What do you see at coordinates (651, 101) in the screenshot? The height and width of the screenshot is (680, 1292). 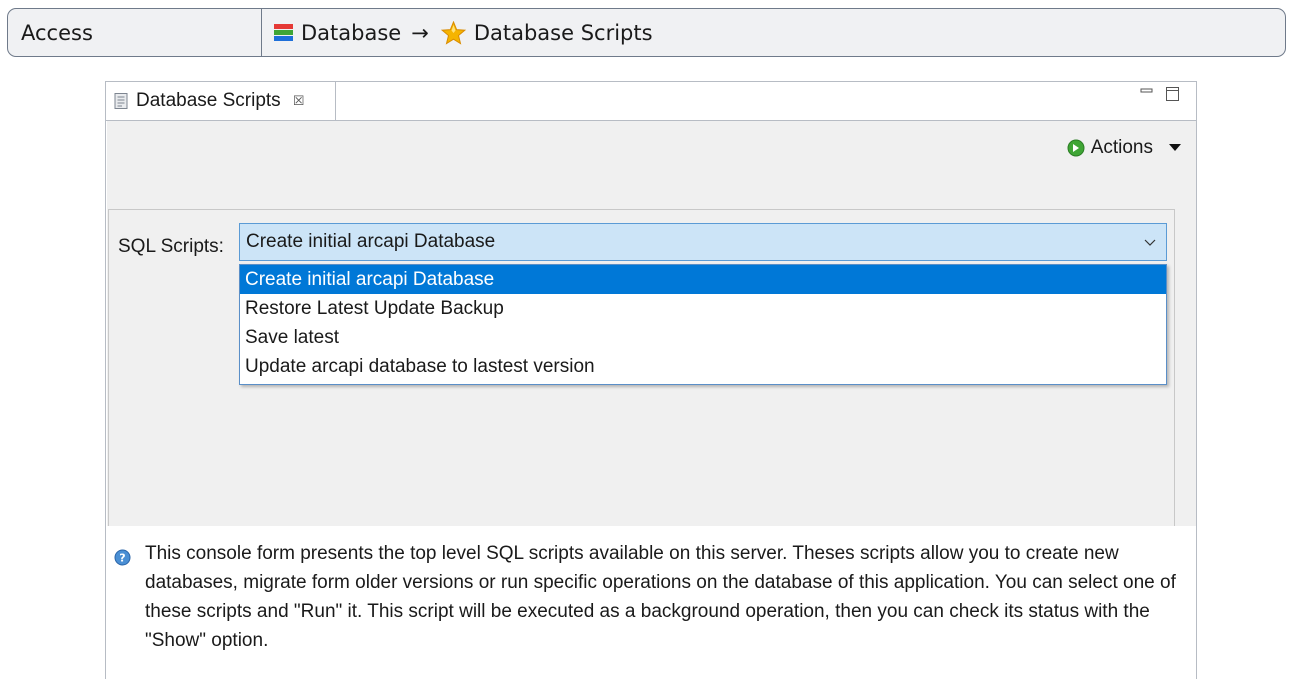 I see `view-tab-bar: Database Scripts ☒` at bounding box center [651, 101].